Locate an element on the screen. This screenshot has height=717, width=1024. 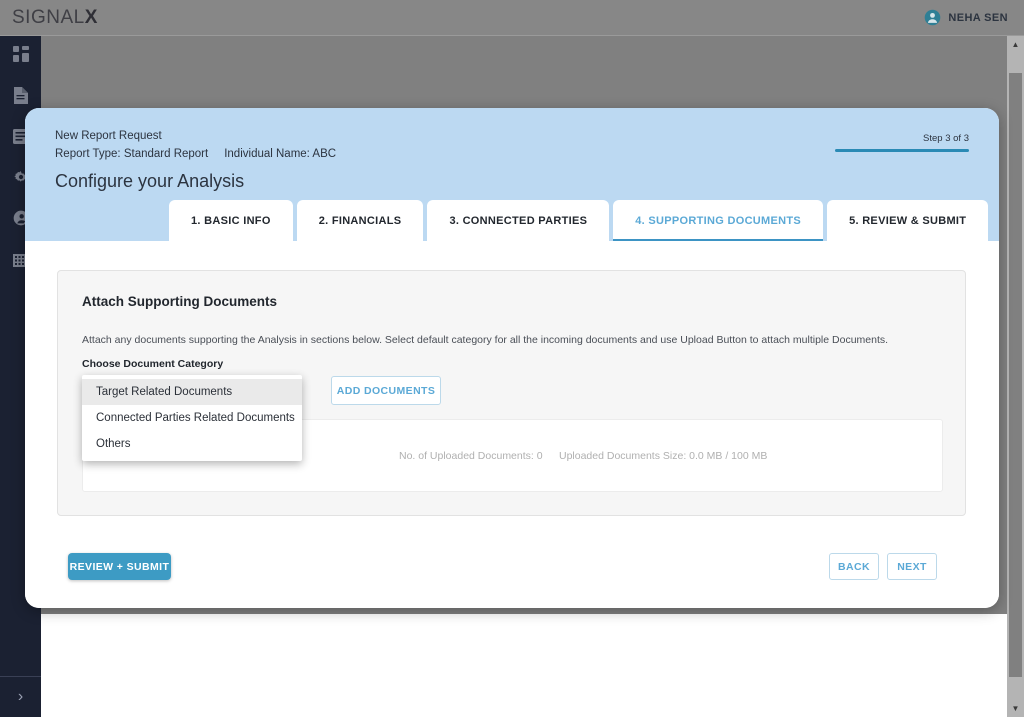
sidebar-expand-button: › is located at coordinates (20, 696).